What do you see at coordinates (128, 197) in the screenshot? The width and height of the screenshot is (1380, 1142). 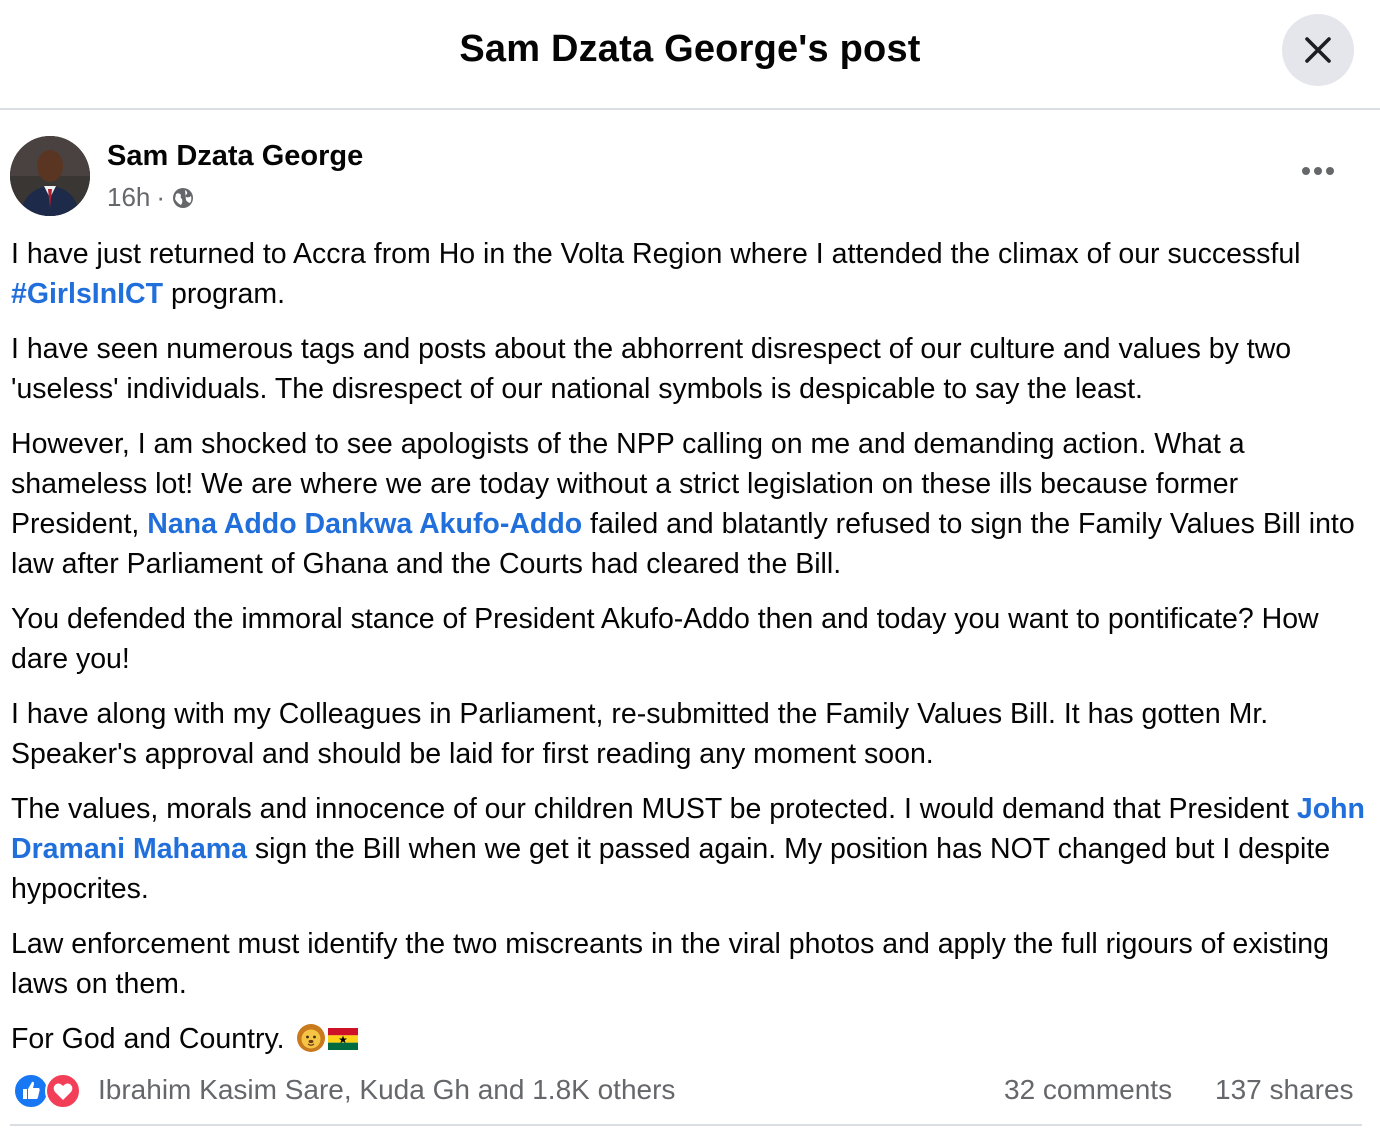 I see `post-time: 16h` at bounding box center [128, 197].